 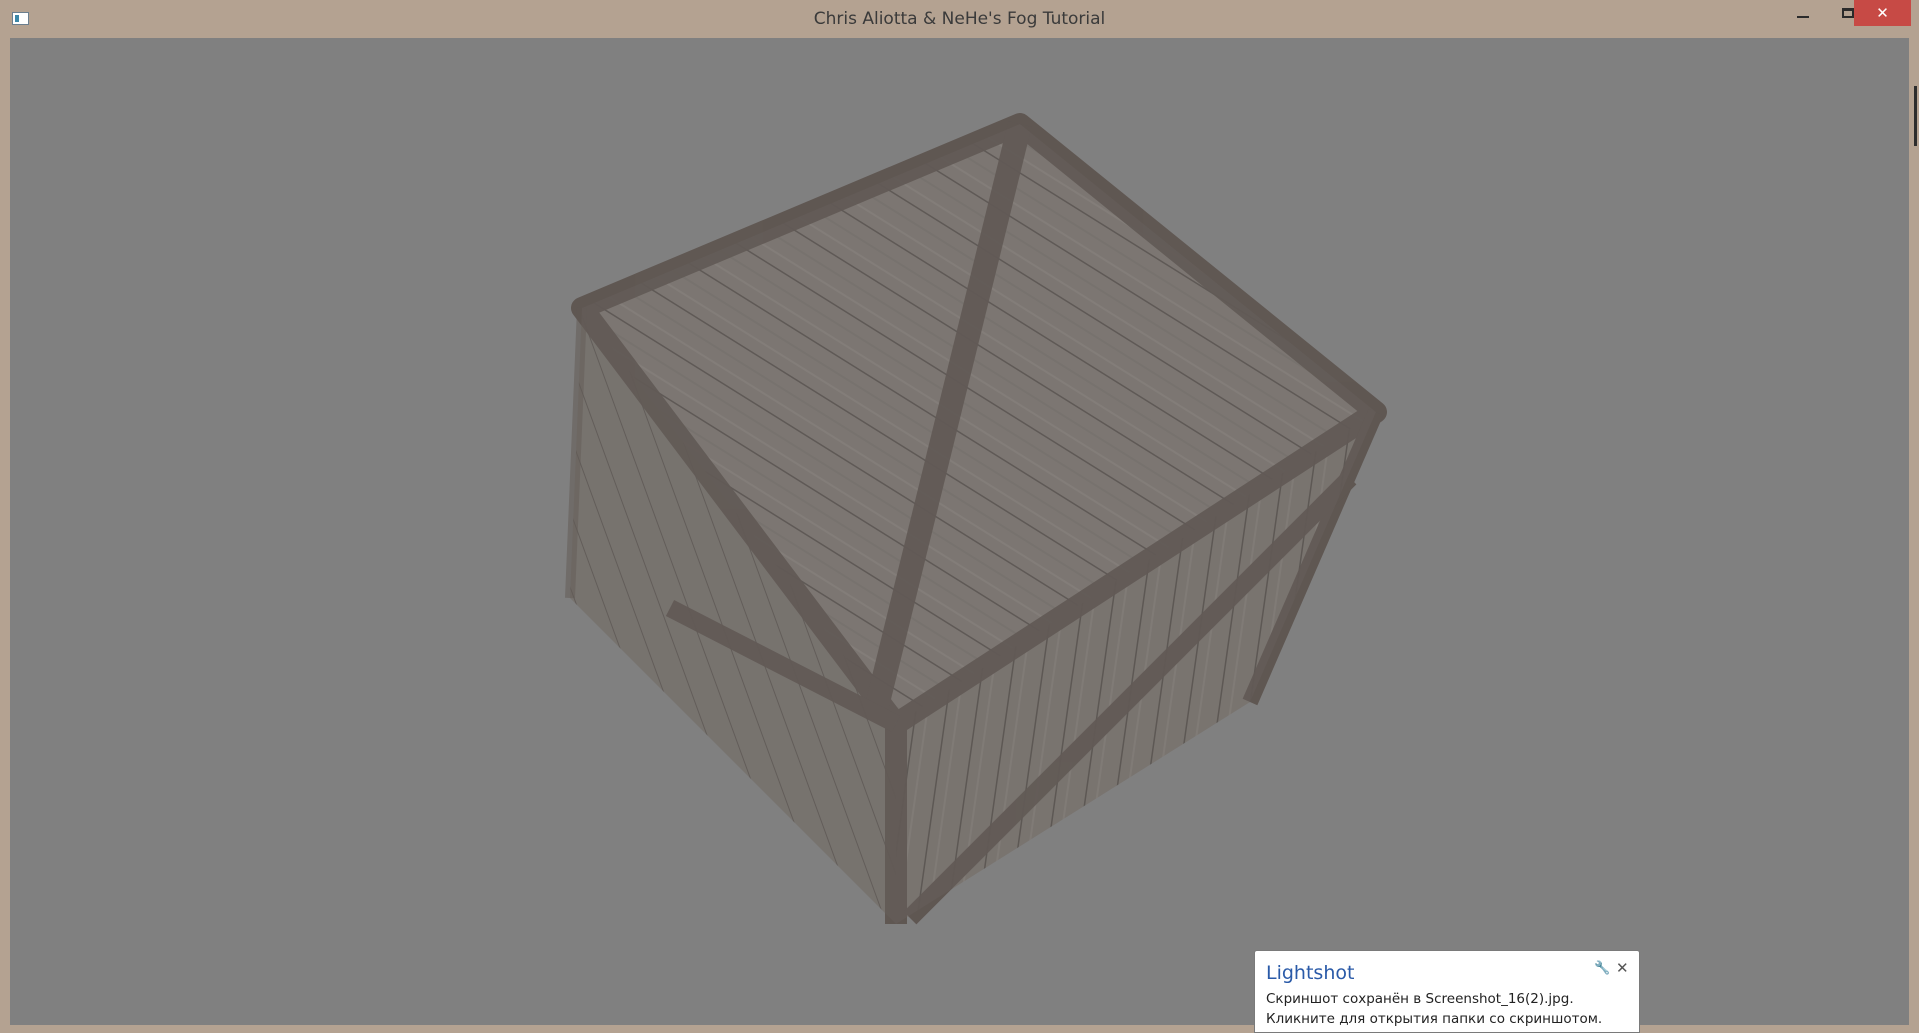 What do you see at coordinates (1915, 116) in the screenshot?
I see `window-resize-edge` at bounding box center [1915, 116].